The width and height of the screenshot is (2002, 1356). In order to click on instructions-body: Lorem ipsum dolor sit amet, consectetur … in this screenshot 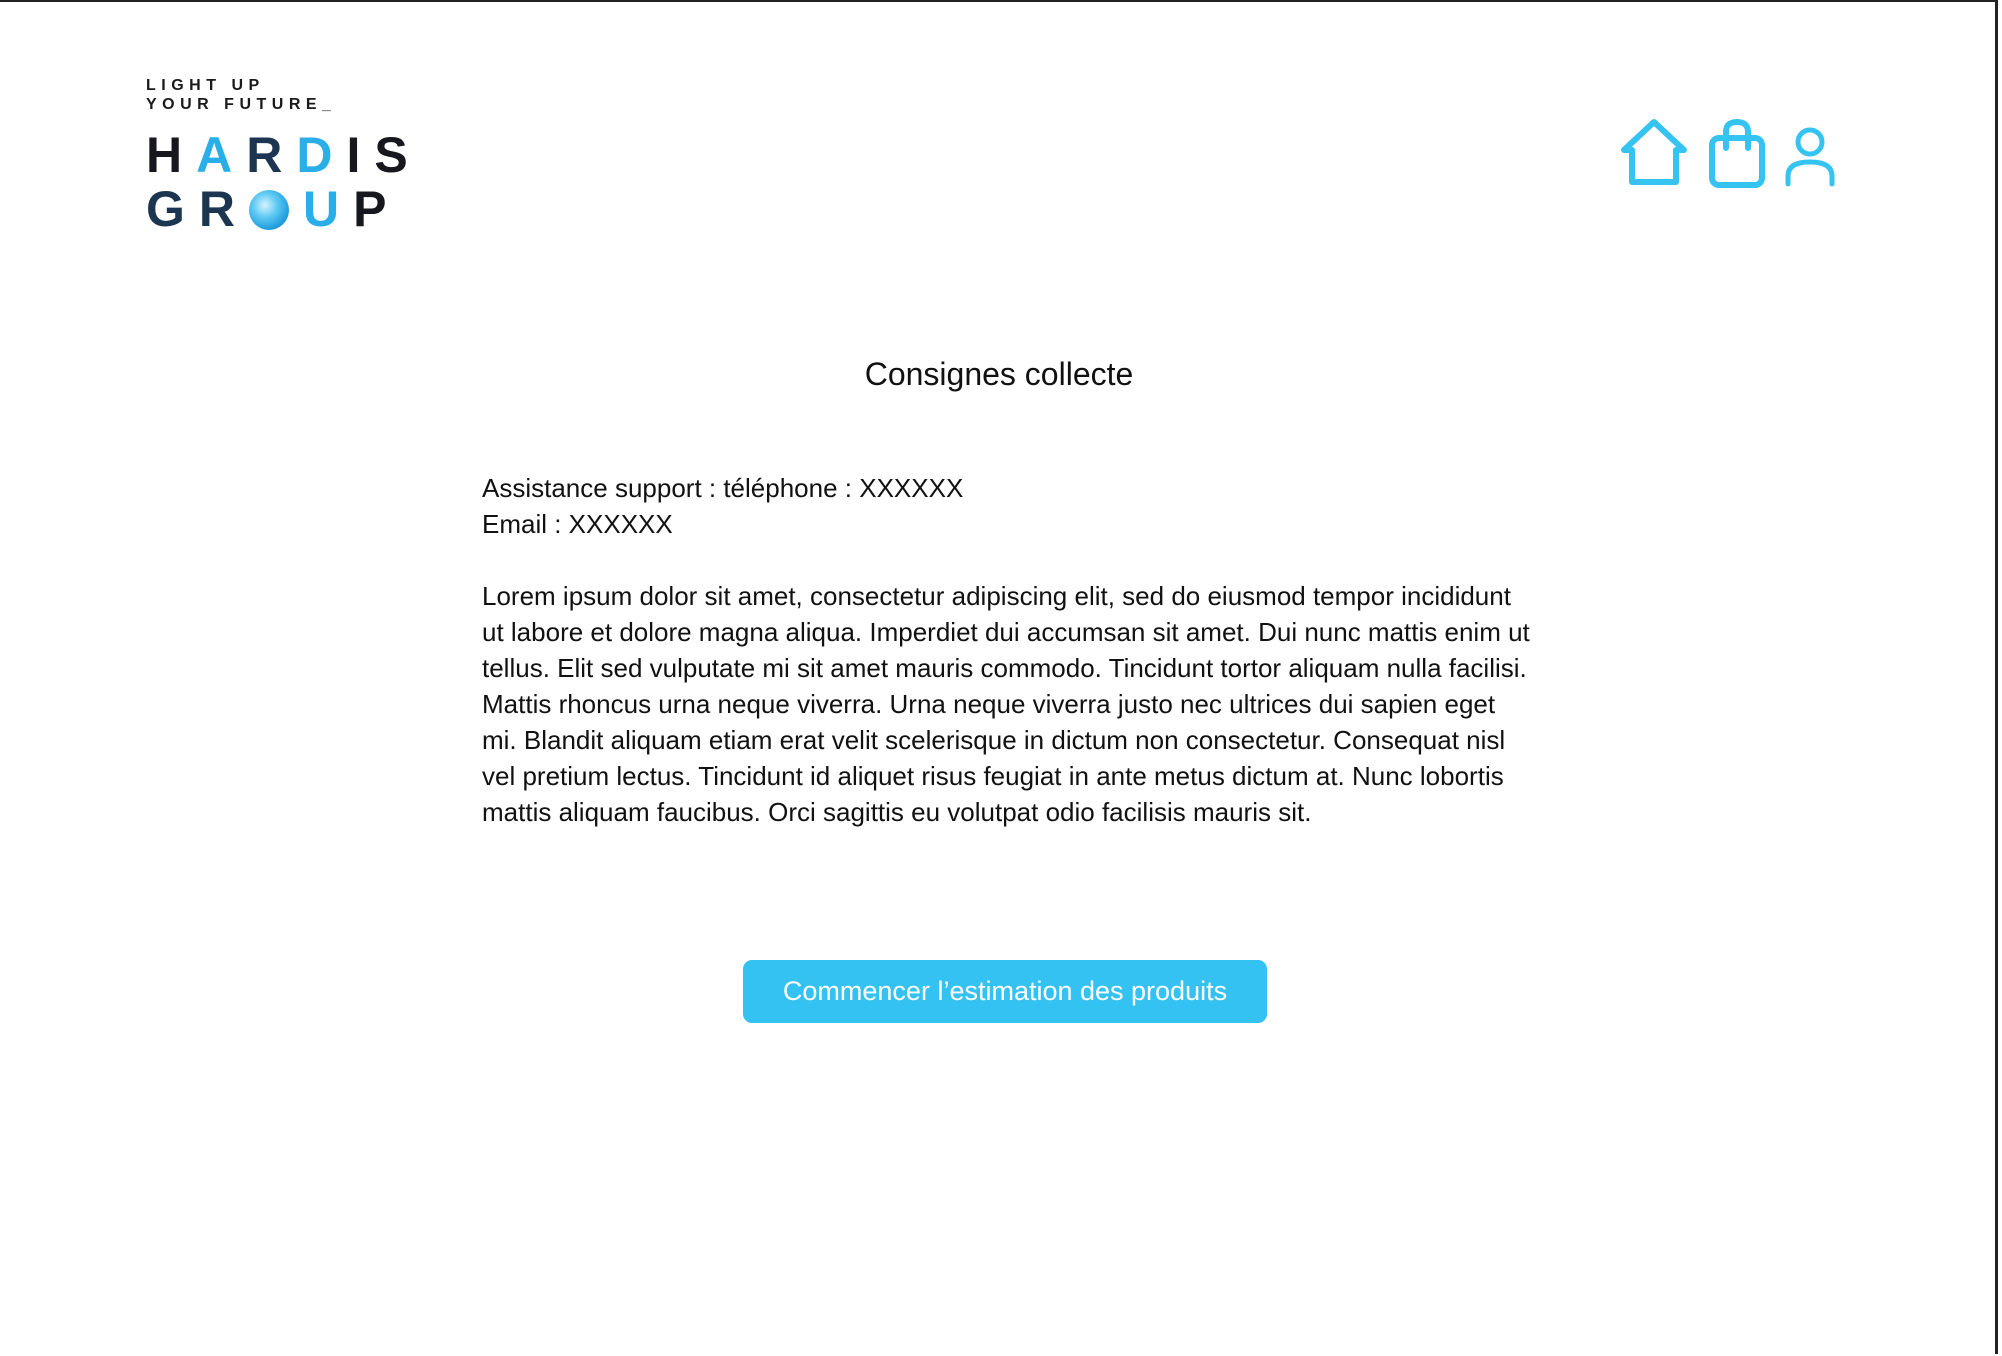, I will do `click(1006, 704)`.